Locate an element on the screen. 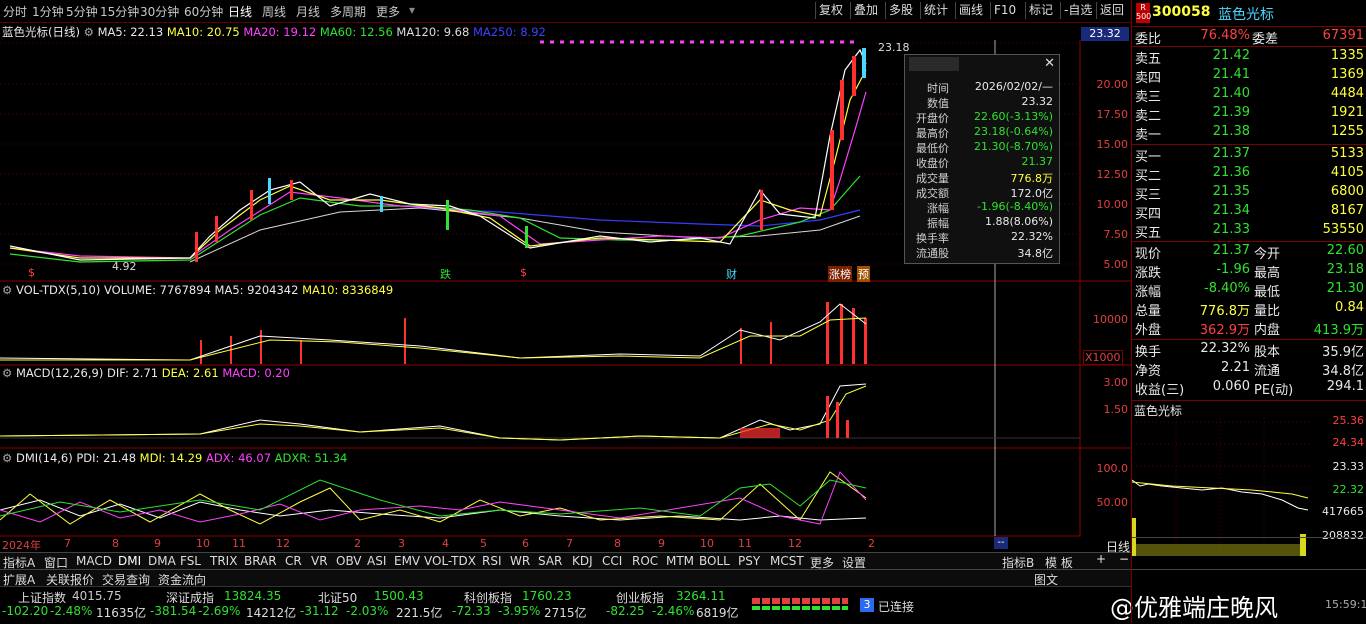 The height and width of the screenshot is (624, 1366). tab-obv: OBV is located at coordinates (349, 561).